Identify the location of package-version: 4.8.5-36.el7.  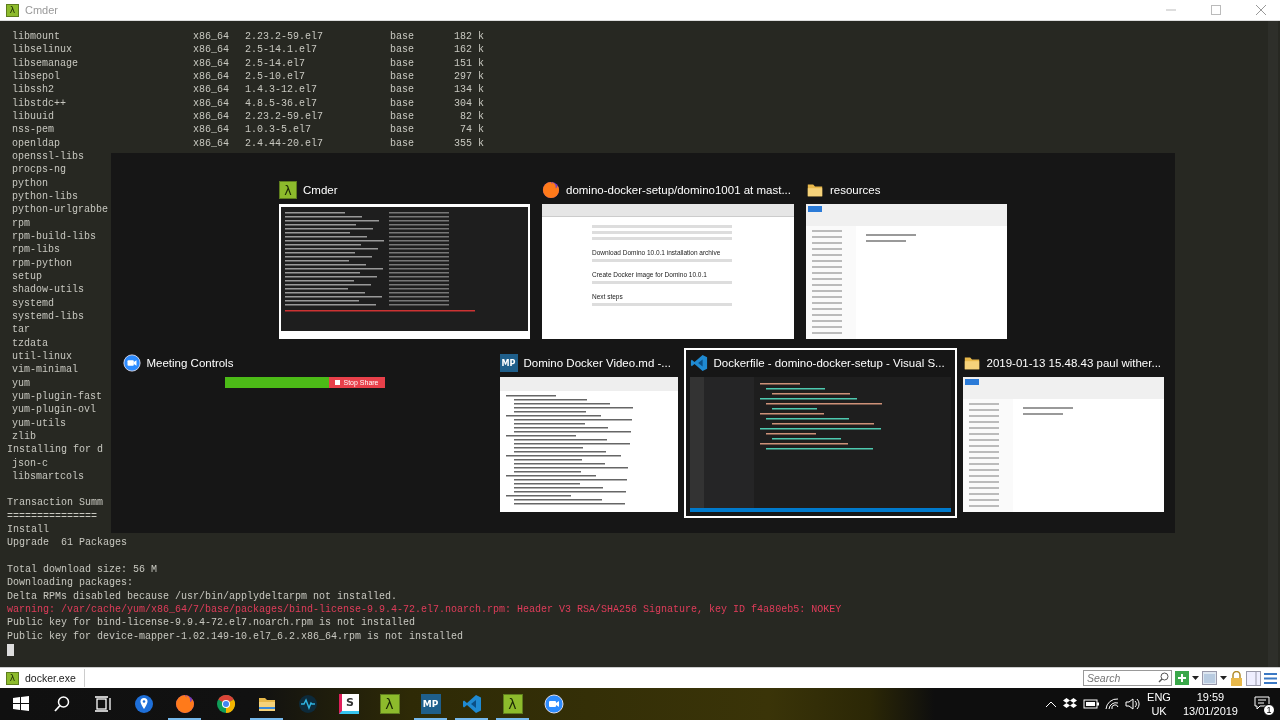
(281, 103).